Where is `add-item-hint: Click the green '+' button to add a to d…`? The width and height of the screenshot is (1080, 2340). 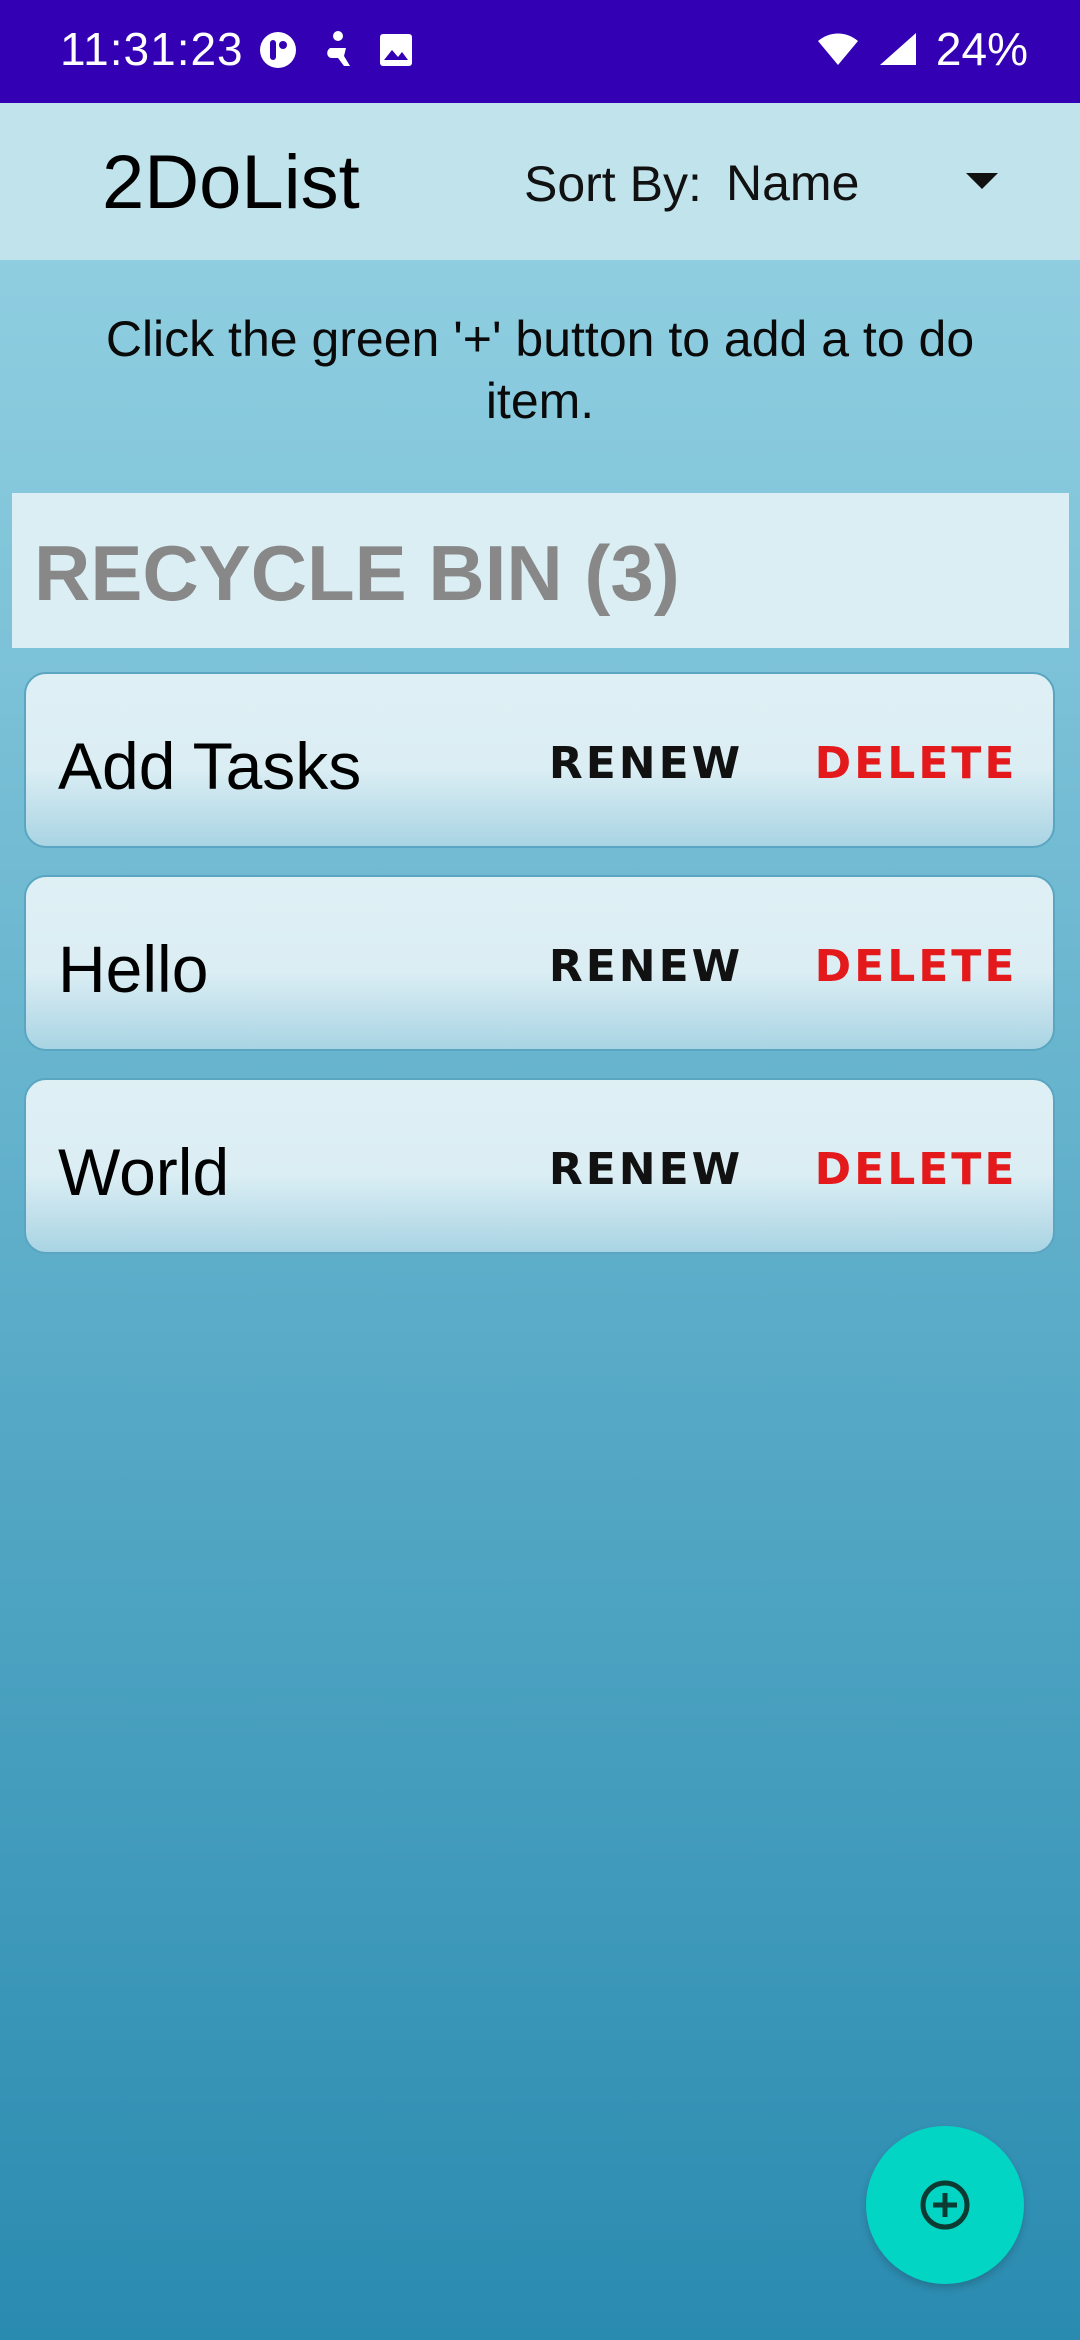 add-item-hint: Click the green '+' button to add a to d… is located at coordinates (540, 370).